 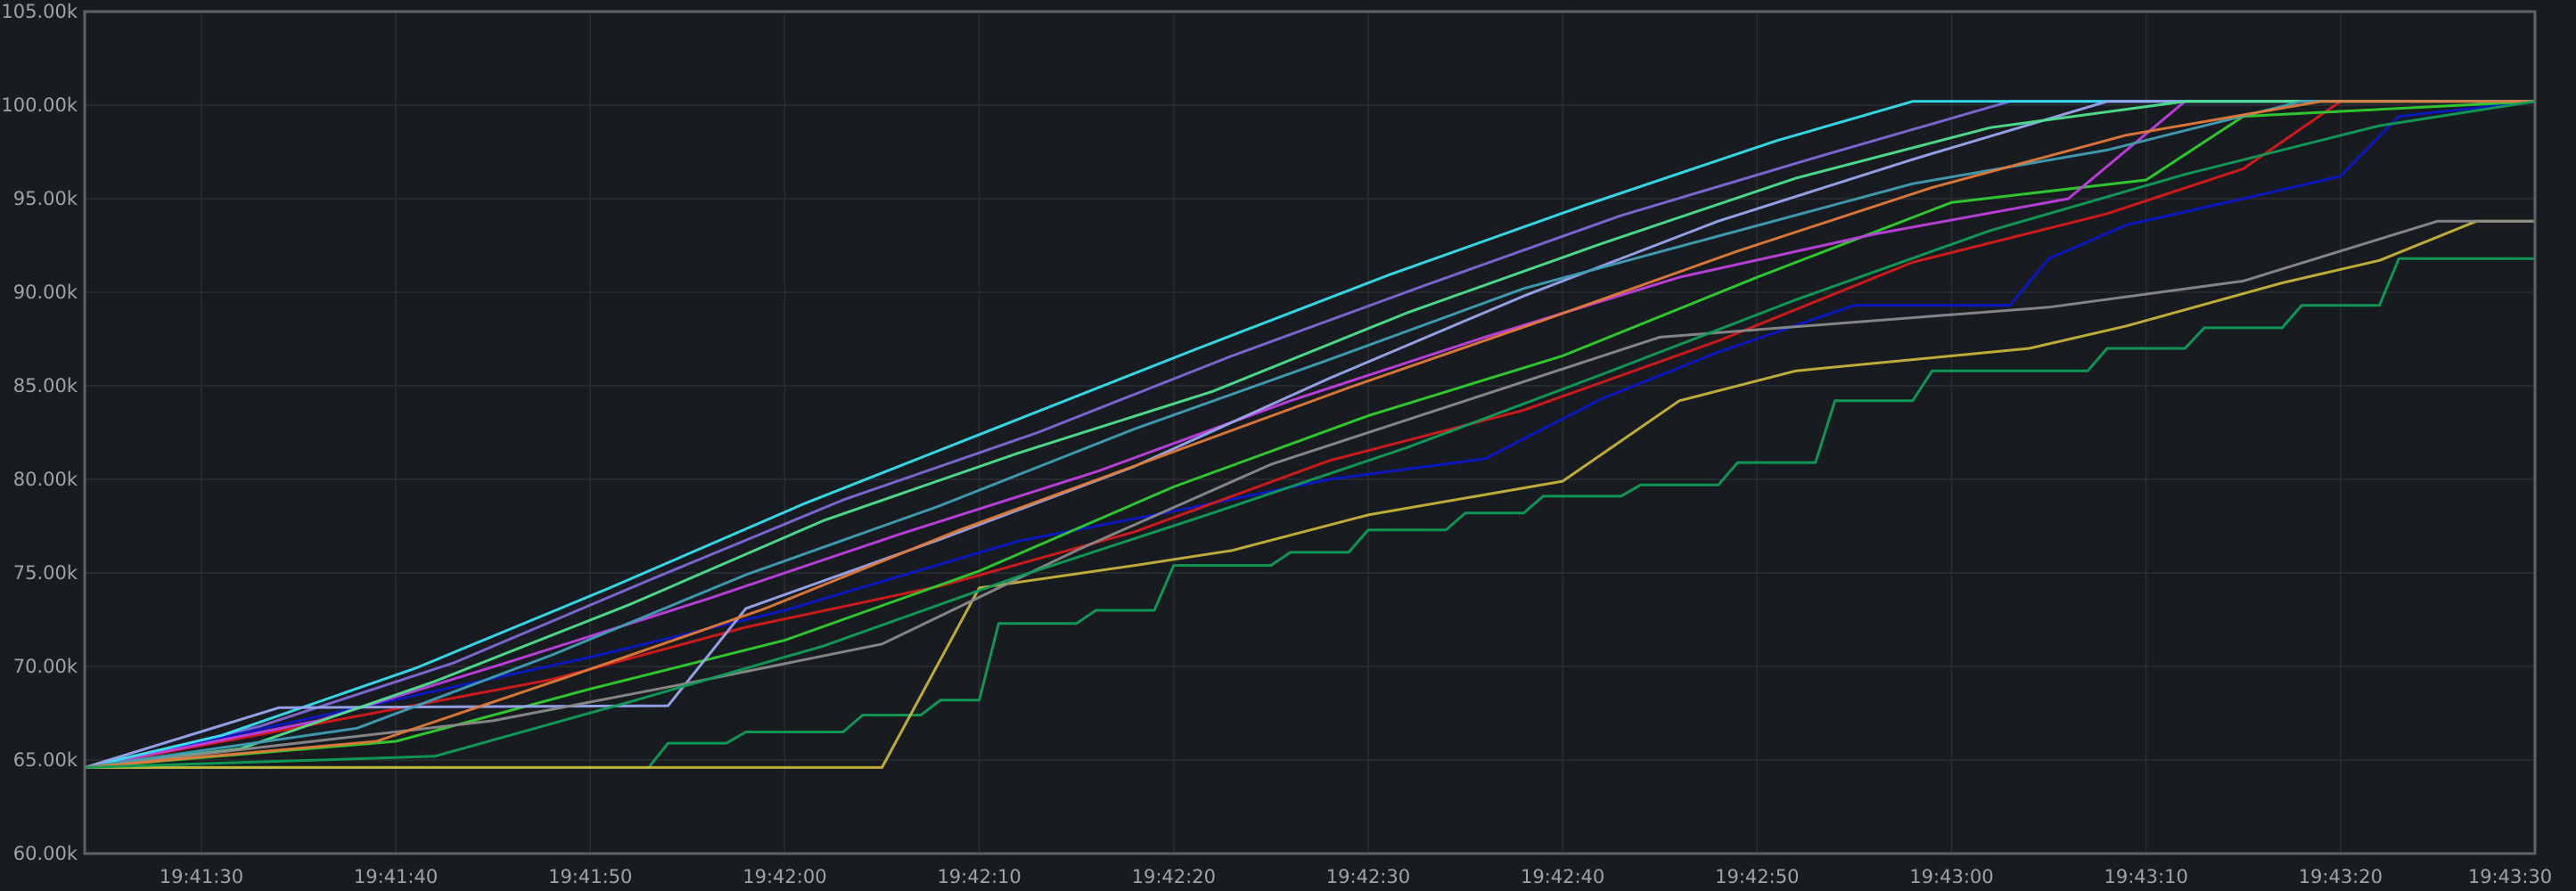 What do you see at coordinates (45, 666) in the screenshot?
I see `y-tick-label: 70.00k` at bounding box center [45, 666].